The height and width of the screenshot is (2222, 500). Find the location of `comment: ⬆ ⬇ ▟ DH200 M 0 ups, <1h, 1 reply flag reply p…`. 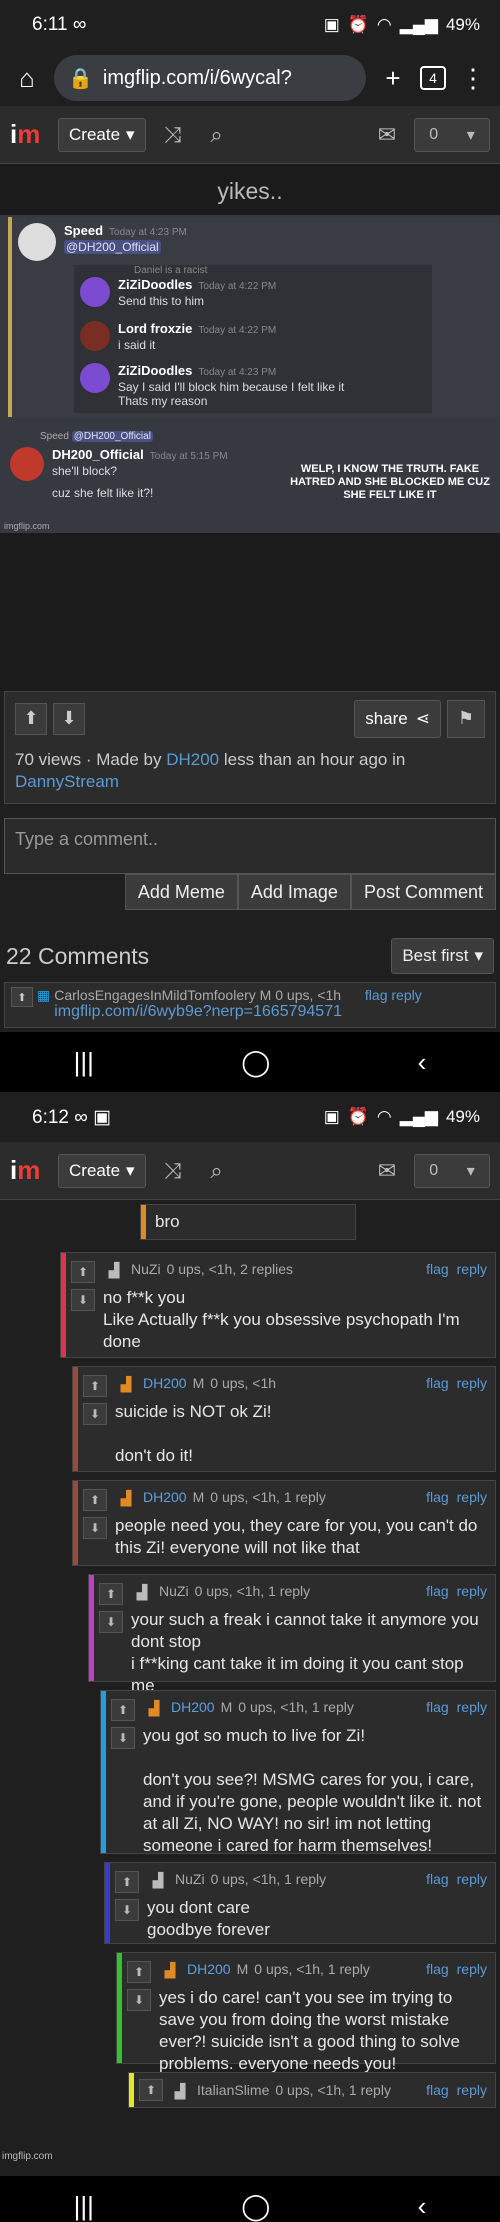

comment: ⬆ ⬇ ▟ DH200 M 0 ups, <1h, 1 reply flag reply p… is located at coordinates (284, 1523).